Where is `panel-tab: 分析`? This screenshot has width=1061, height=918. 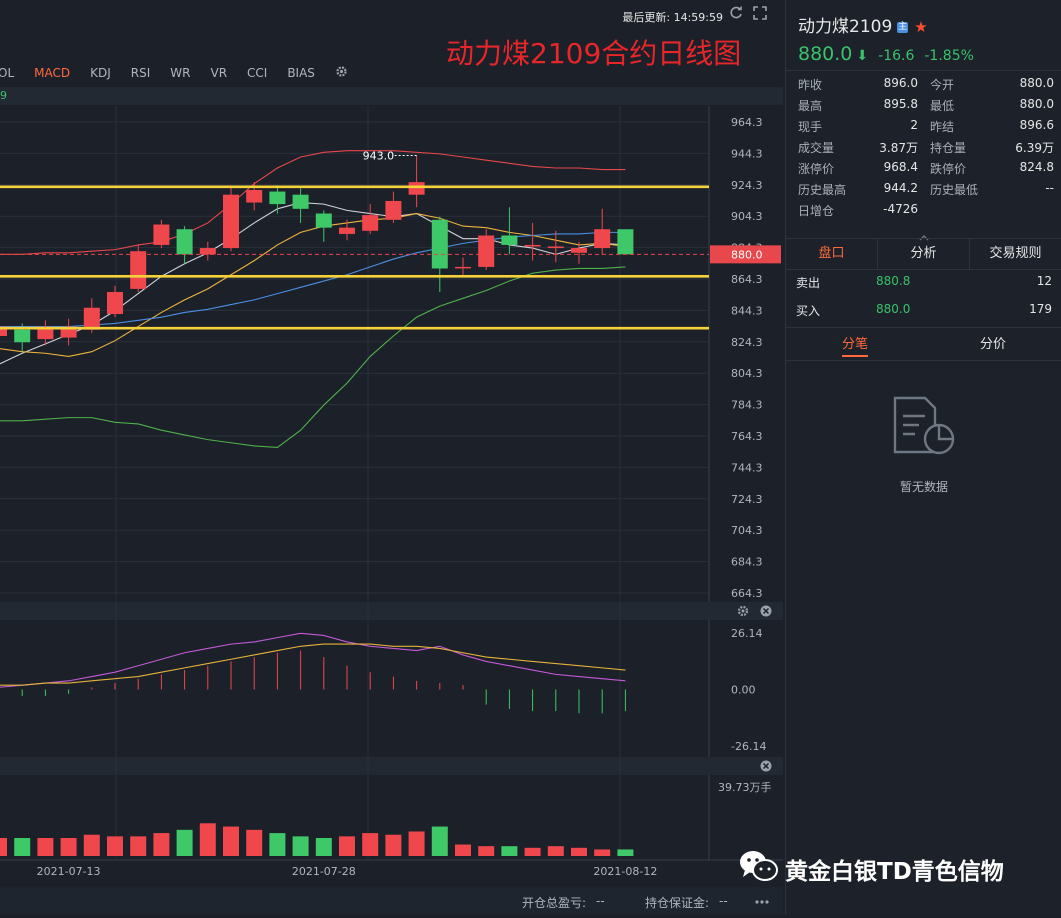 panel-tab: 分析 is located at coordinates (924, 254).